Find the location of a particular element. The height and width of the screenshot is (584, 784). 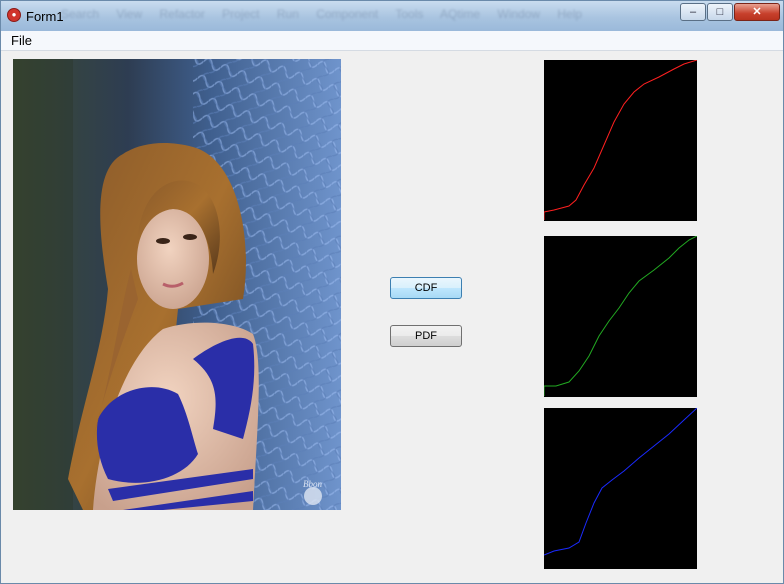

green-cdf-curve is located at coordinates (620, 316).